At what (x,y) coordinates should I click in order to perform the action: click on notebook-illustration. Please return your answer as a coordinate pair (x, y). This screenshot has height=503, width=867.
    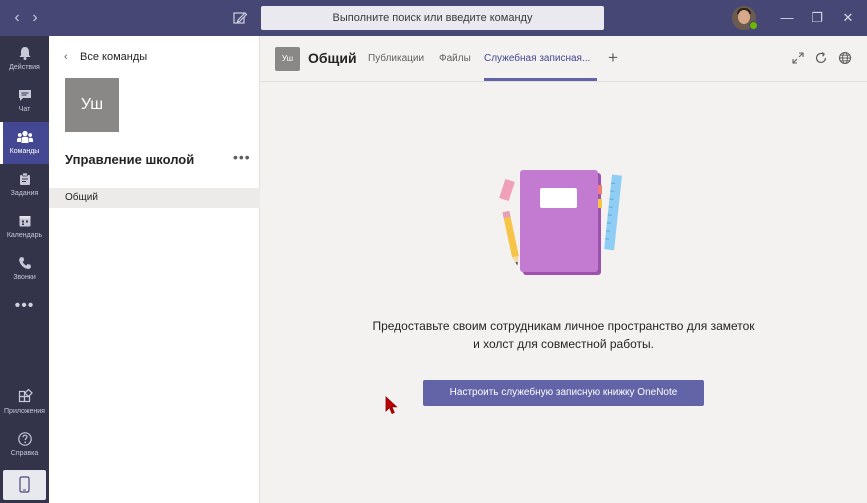
    Looking at the image, I should click on (562, 220).